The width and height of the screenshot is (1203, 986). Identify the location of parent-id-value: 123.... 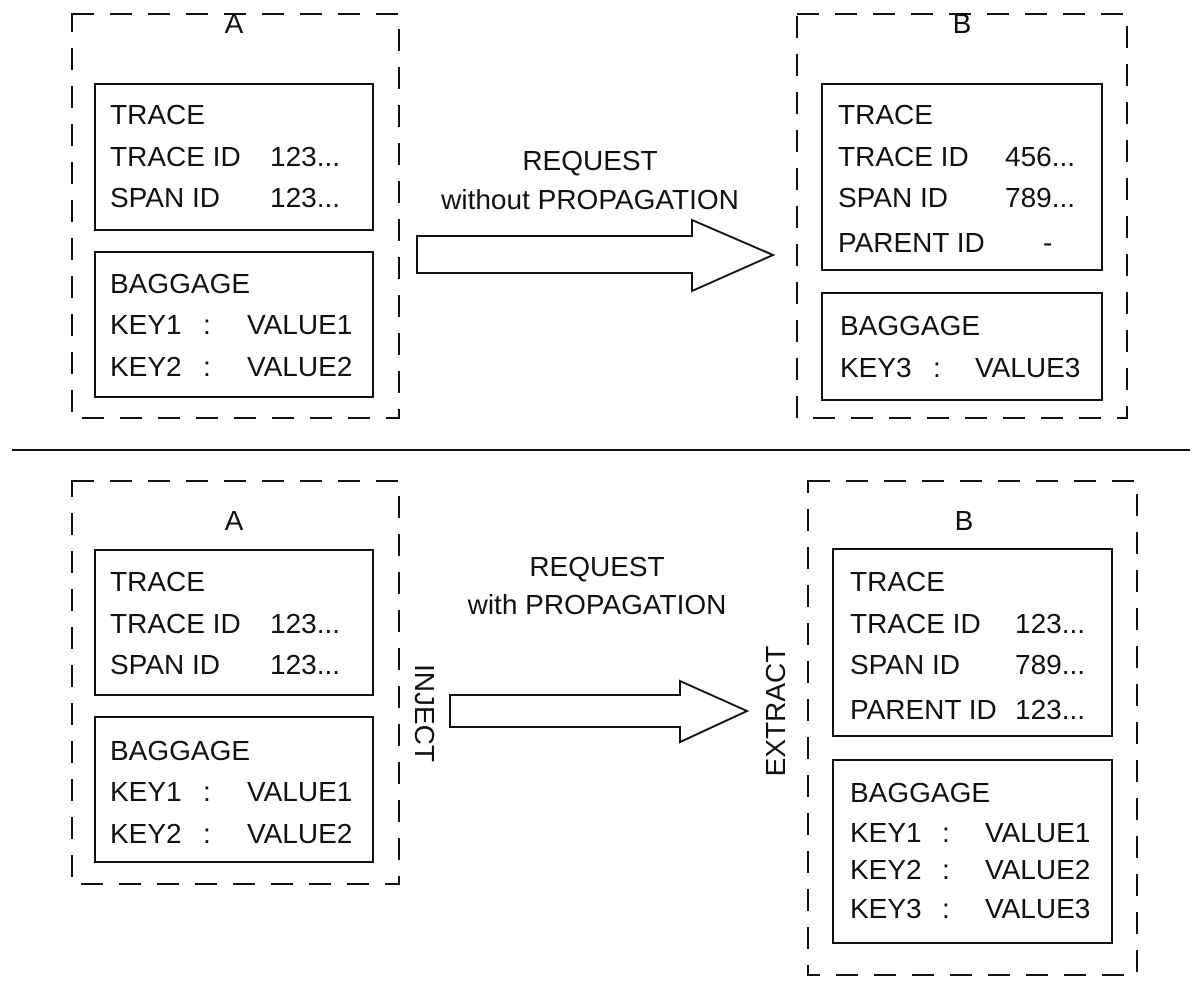
(1050, 709).